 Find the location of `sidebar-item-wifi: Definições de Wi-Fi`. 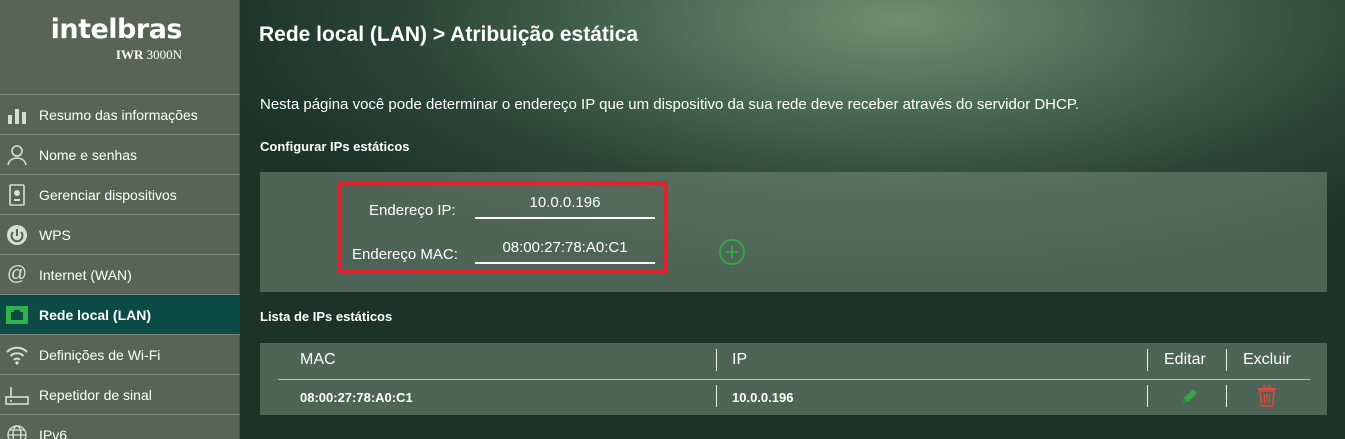

sidebar-item-wifi: Definições de Wi-Fi is located at coordinates (120, 354).